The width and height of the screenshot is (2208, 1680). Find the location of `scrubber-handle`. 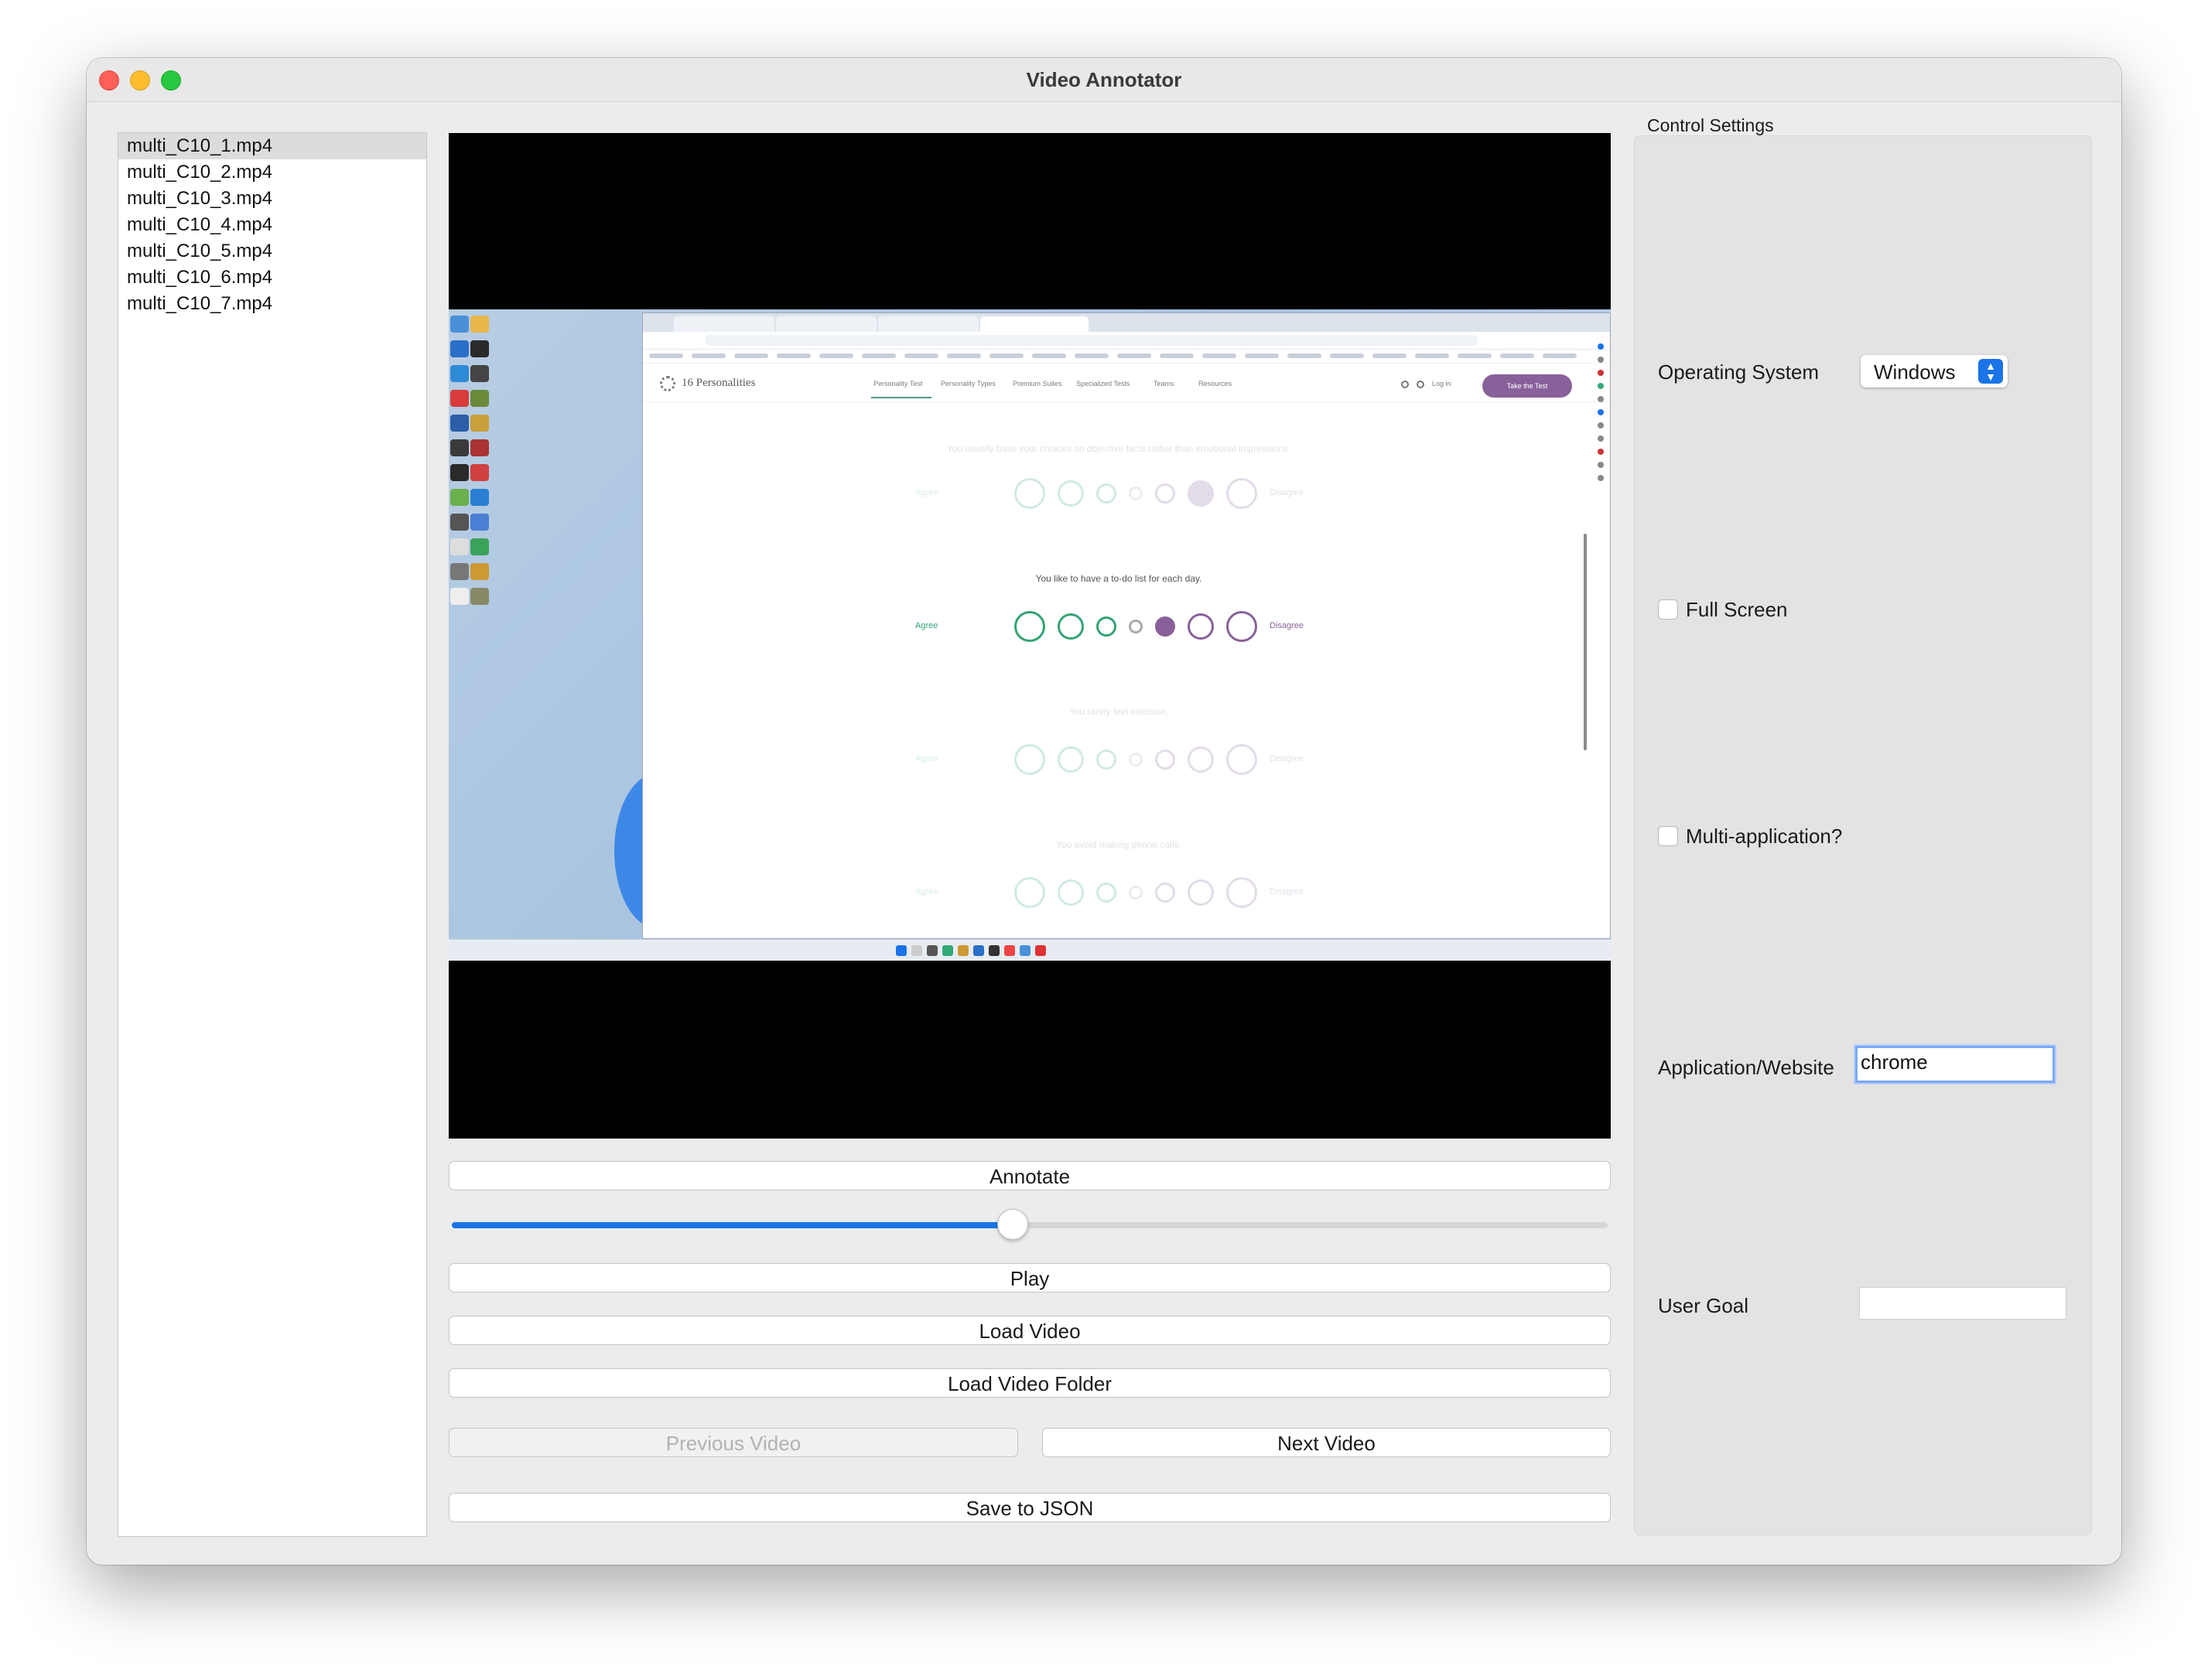

scrubber-handle is located at coordinates (1012, 1224).